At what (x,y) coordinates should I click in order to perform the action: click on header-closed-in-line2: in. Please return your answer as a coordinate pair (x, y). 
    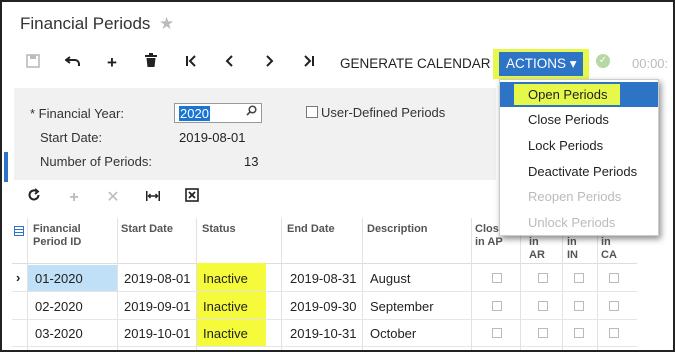
    Looking at the image, I should click on (572, 242).